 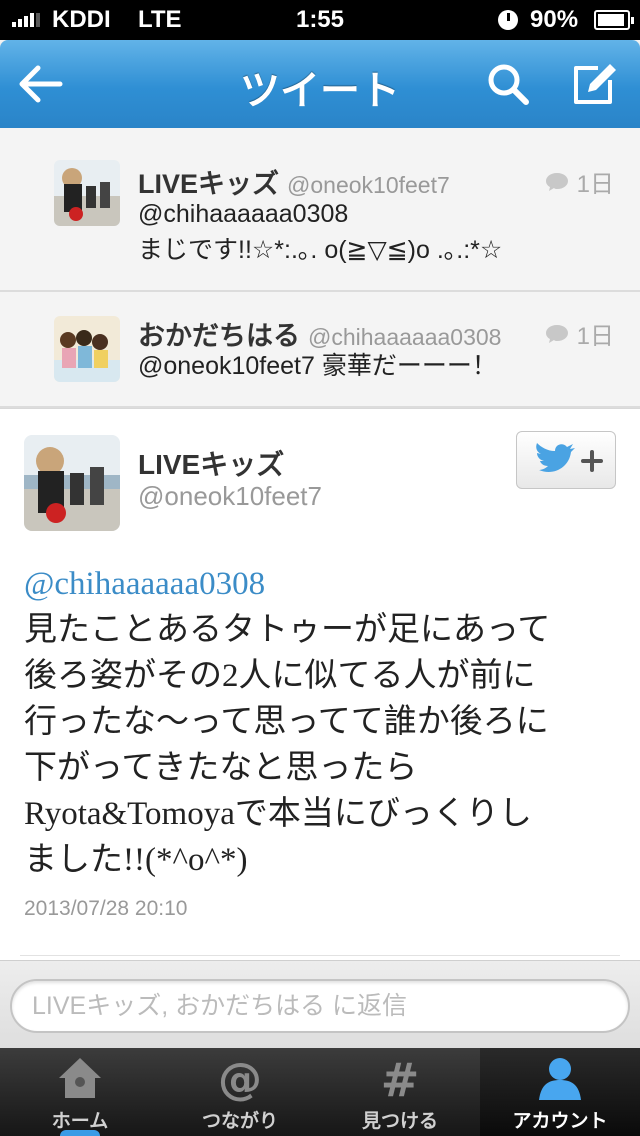 I want to click on home-icon, so click(x=80, y=1078).